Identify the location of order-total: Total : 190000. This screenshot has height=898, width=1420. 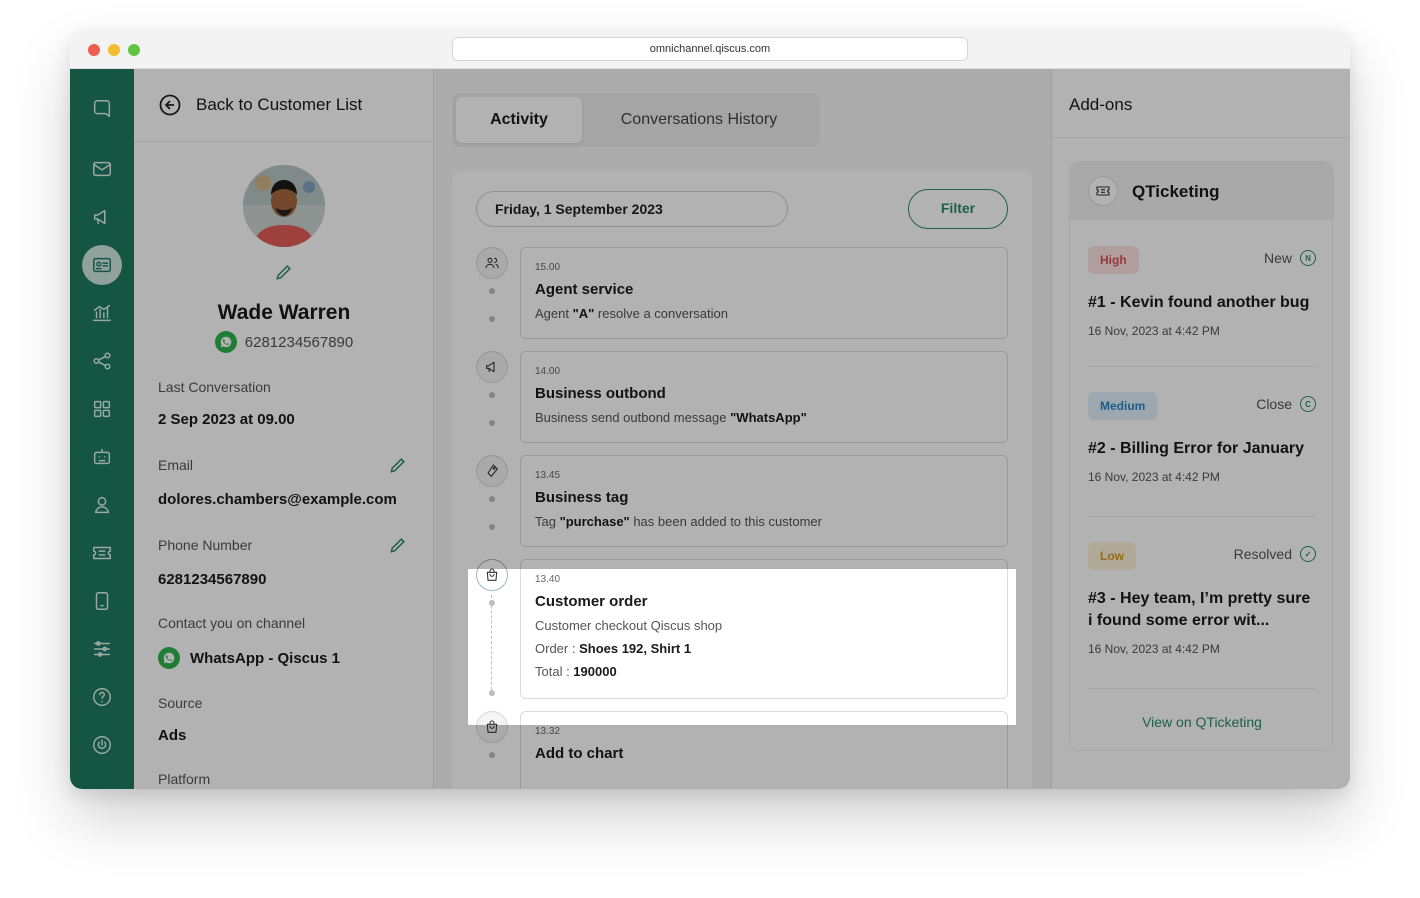
(576, 671).